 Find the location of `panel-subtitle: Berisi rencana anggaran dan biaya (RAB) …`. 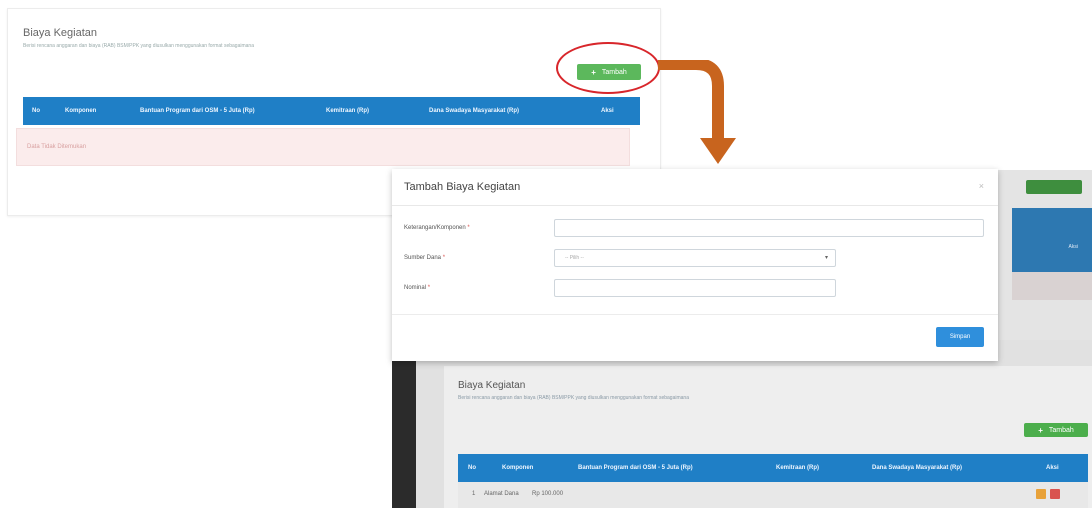

panel-subtitle: Berisi rencana anggaran dan biaya (RAB) … is located at coordinates (138, 46).